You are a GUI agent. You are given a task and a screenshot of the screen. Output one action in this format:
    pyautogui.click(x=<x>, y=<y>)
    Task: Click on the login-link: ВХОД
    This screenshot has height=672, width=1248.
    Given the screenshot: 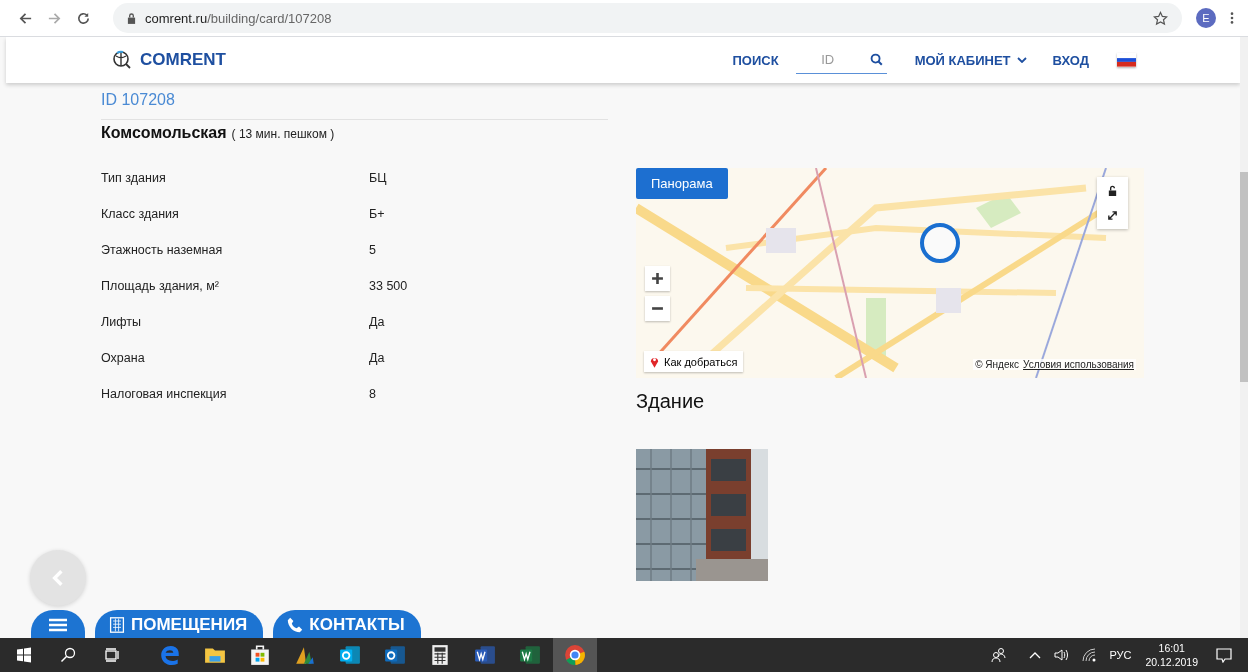 What is the action you would take?
    pyautogui.click(x=1070, y=60)
    